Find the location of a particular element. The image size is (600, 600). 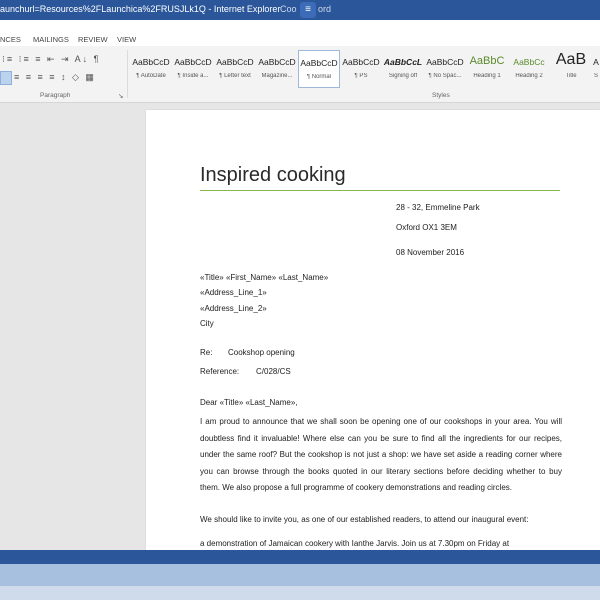

document-title-right: ord is located at coordinates (325, 9).